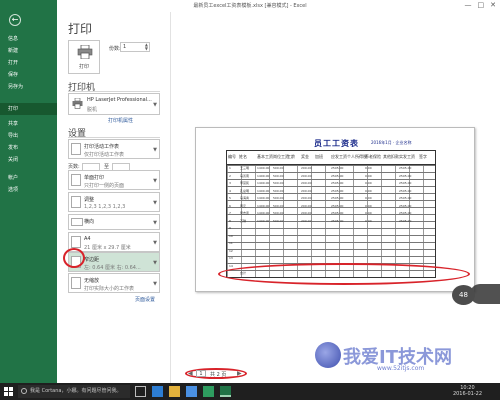  Describe the element at coordinates (84, 57) in the screenshot. I see `print-button: 打印` at that location.